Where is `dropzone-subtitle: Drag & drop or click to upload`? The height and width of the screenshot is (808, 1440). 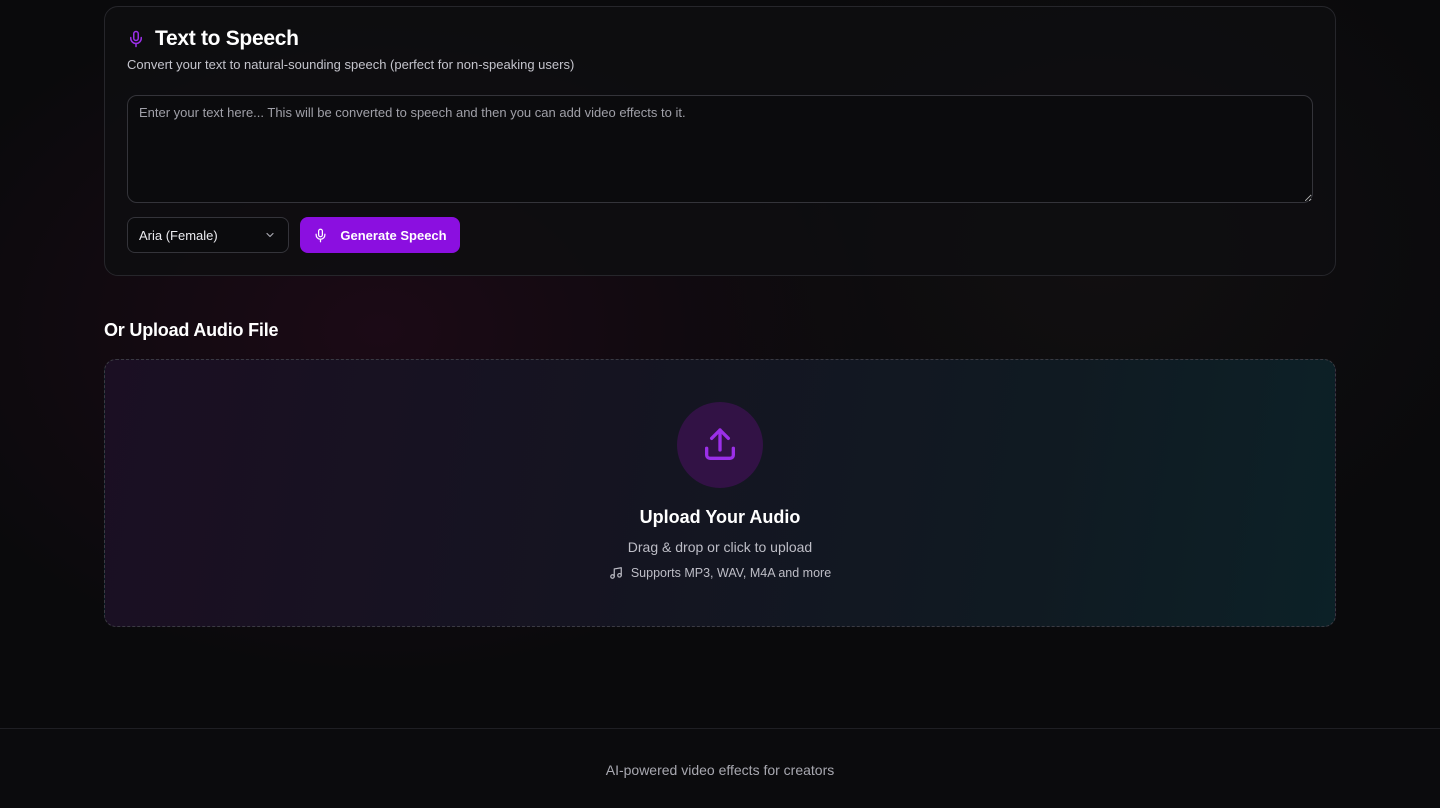 dropzone-subtitle: Drag & drop or click to upload is located at coordinates (720, 547).